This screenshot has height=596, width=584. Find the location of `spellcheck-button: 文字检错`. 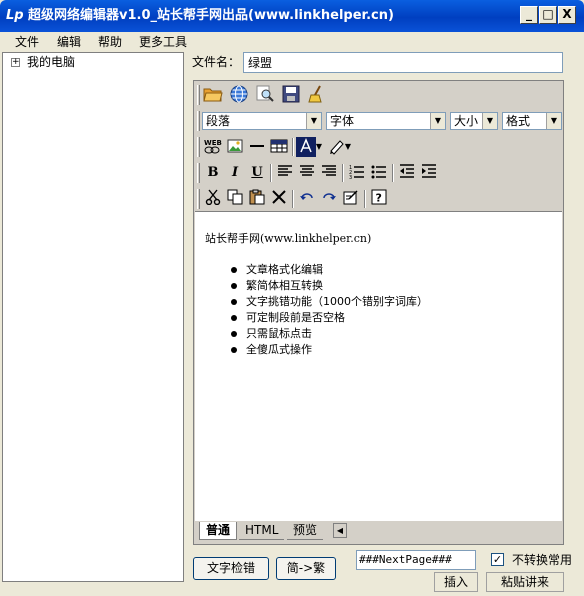

spellcheck-button: 文字检错 is located at coordinates (231, 568).